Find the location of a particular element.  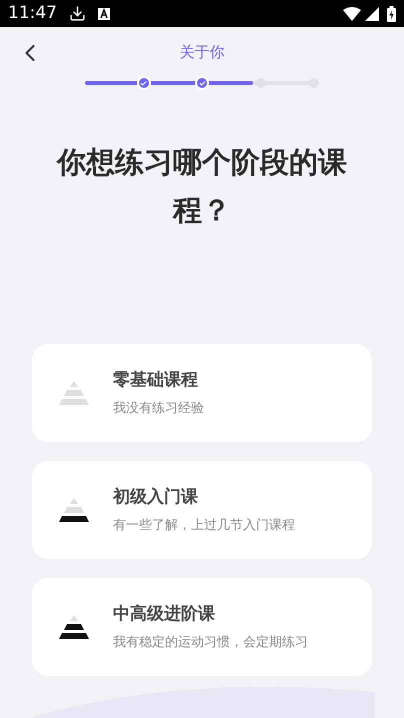

signal-icon is located at coordinates (372, 13).